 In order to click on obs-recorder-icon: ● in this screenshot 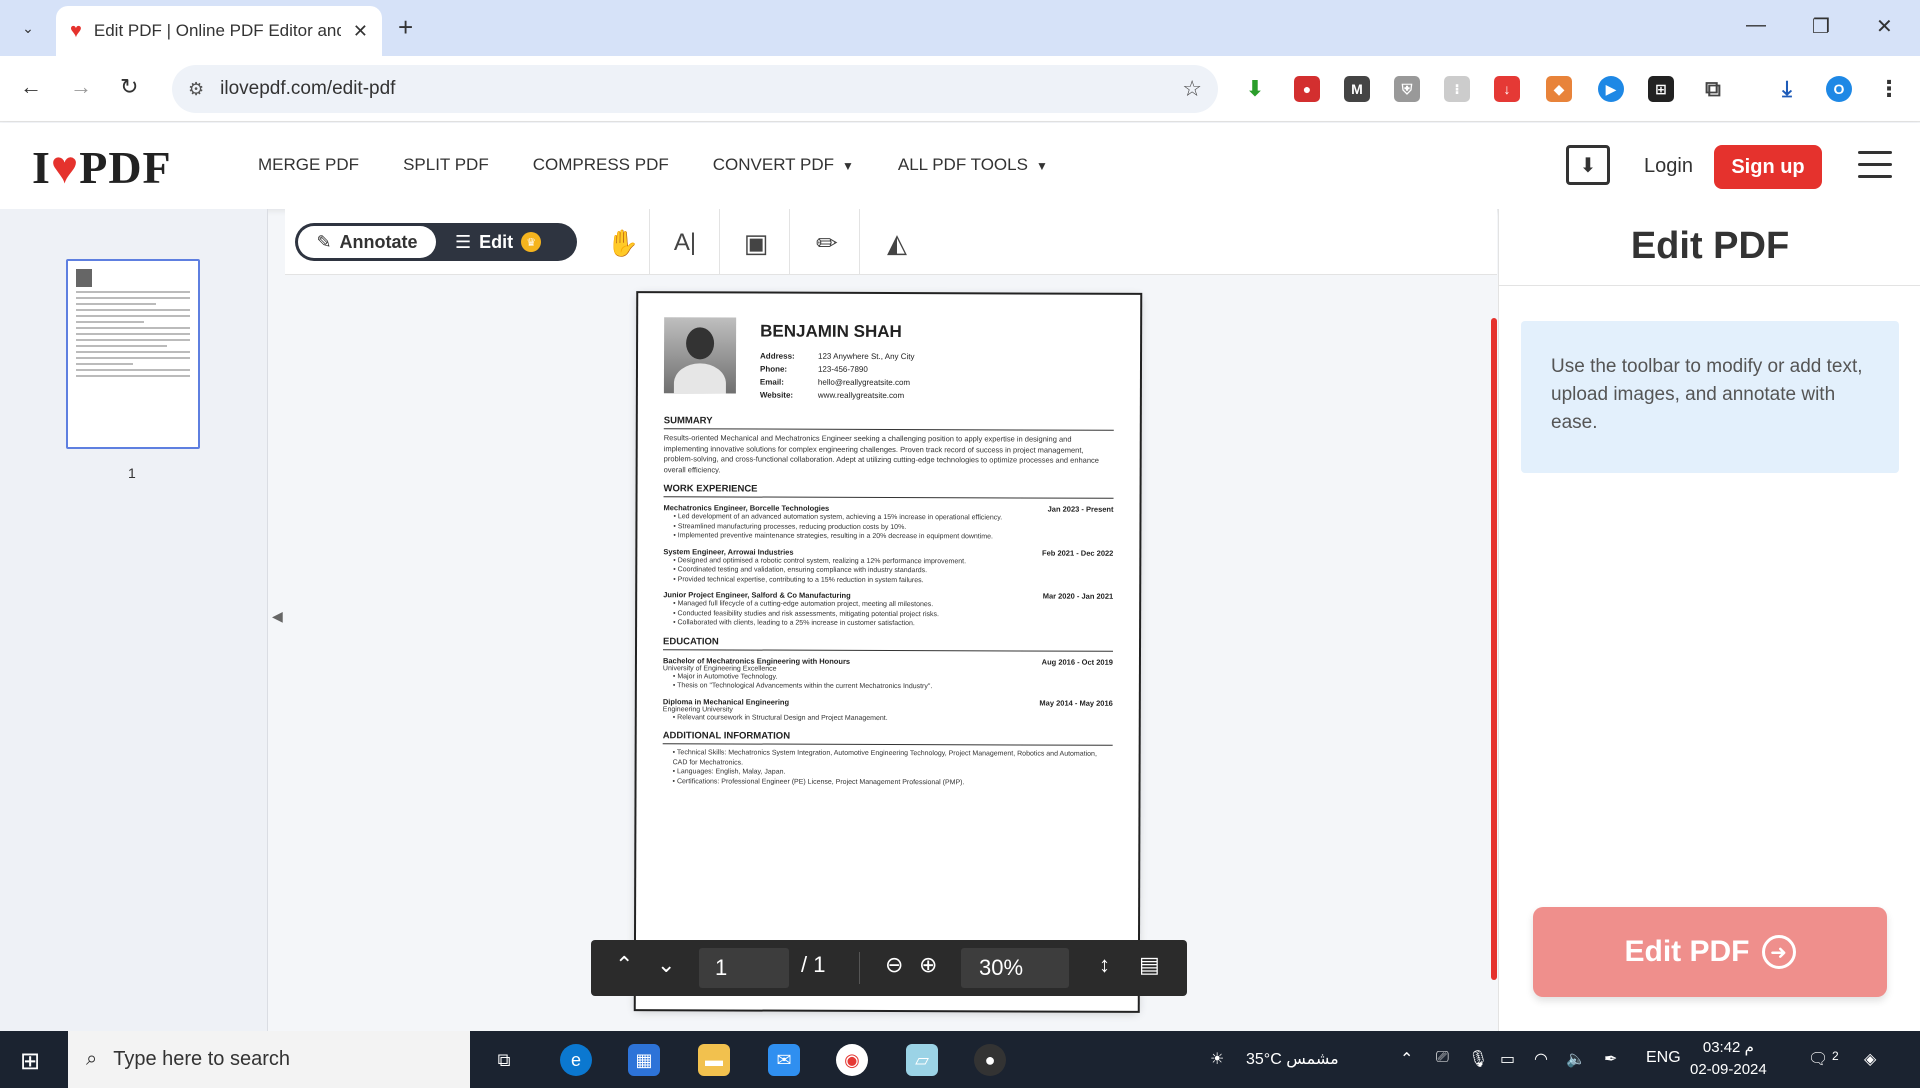, I will do `click(990, 1060)`.